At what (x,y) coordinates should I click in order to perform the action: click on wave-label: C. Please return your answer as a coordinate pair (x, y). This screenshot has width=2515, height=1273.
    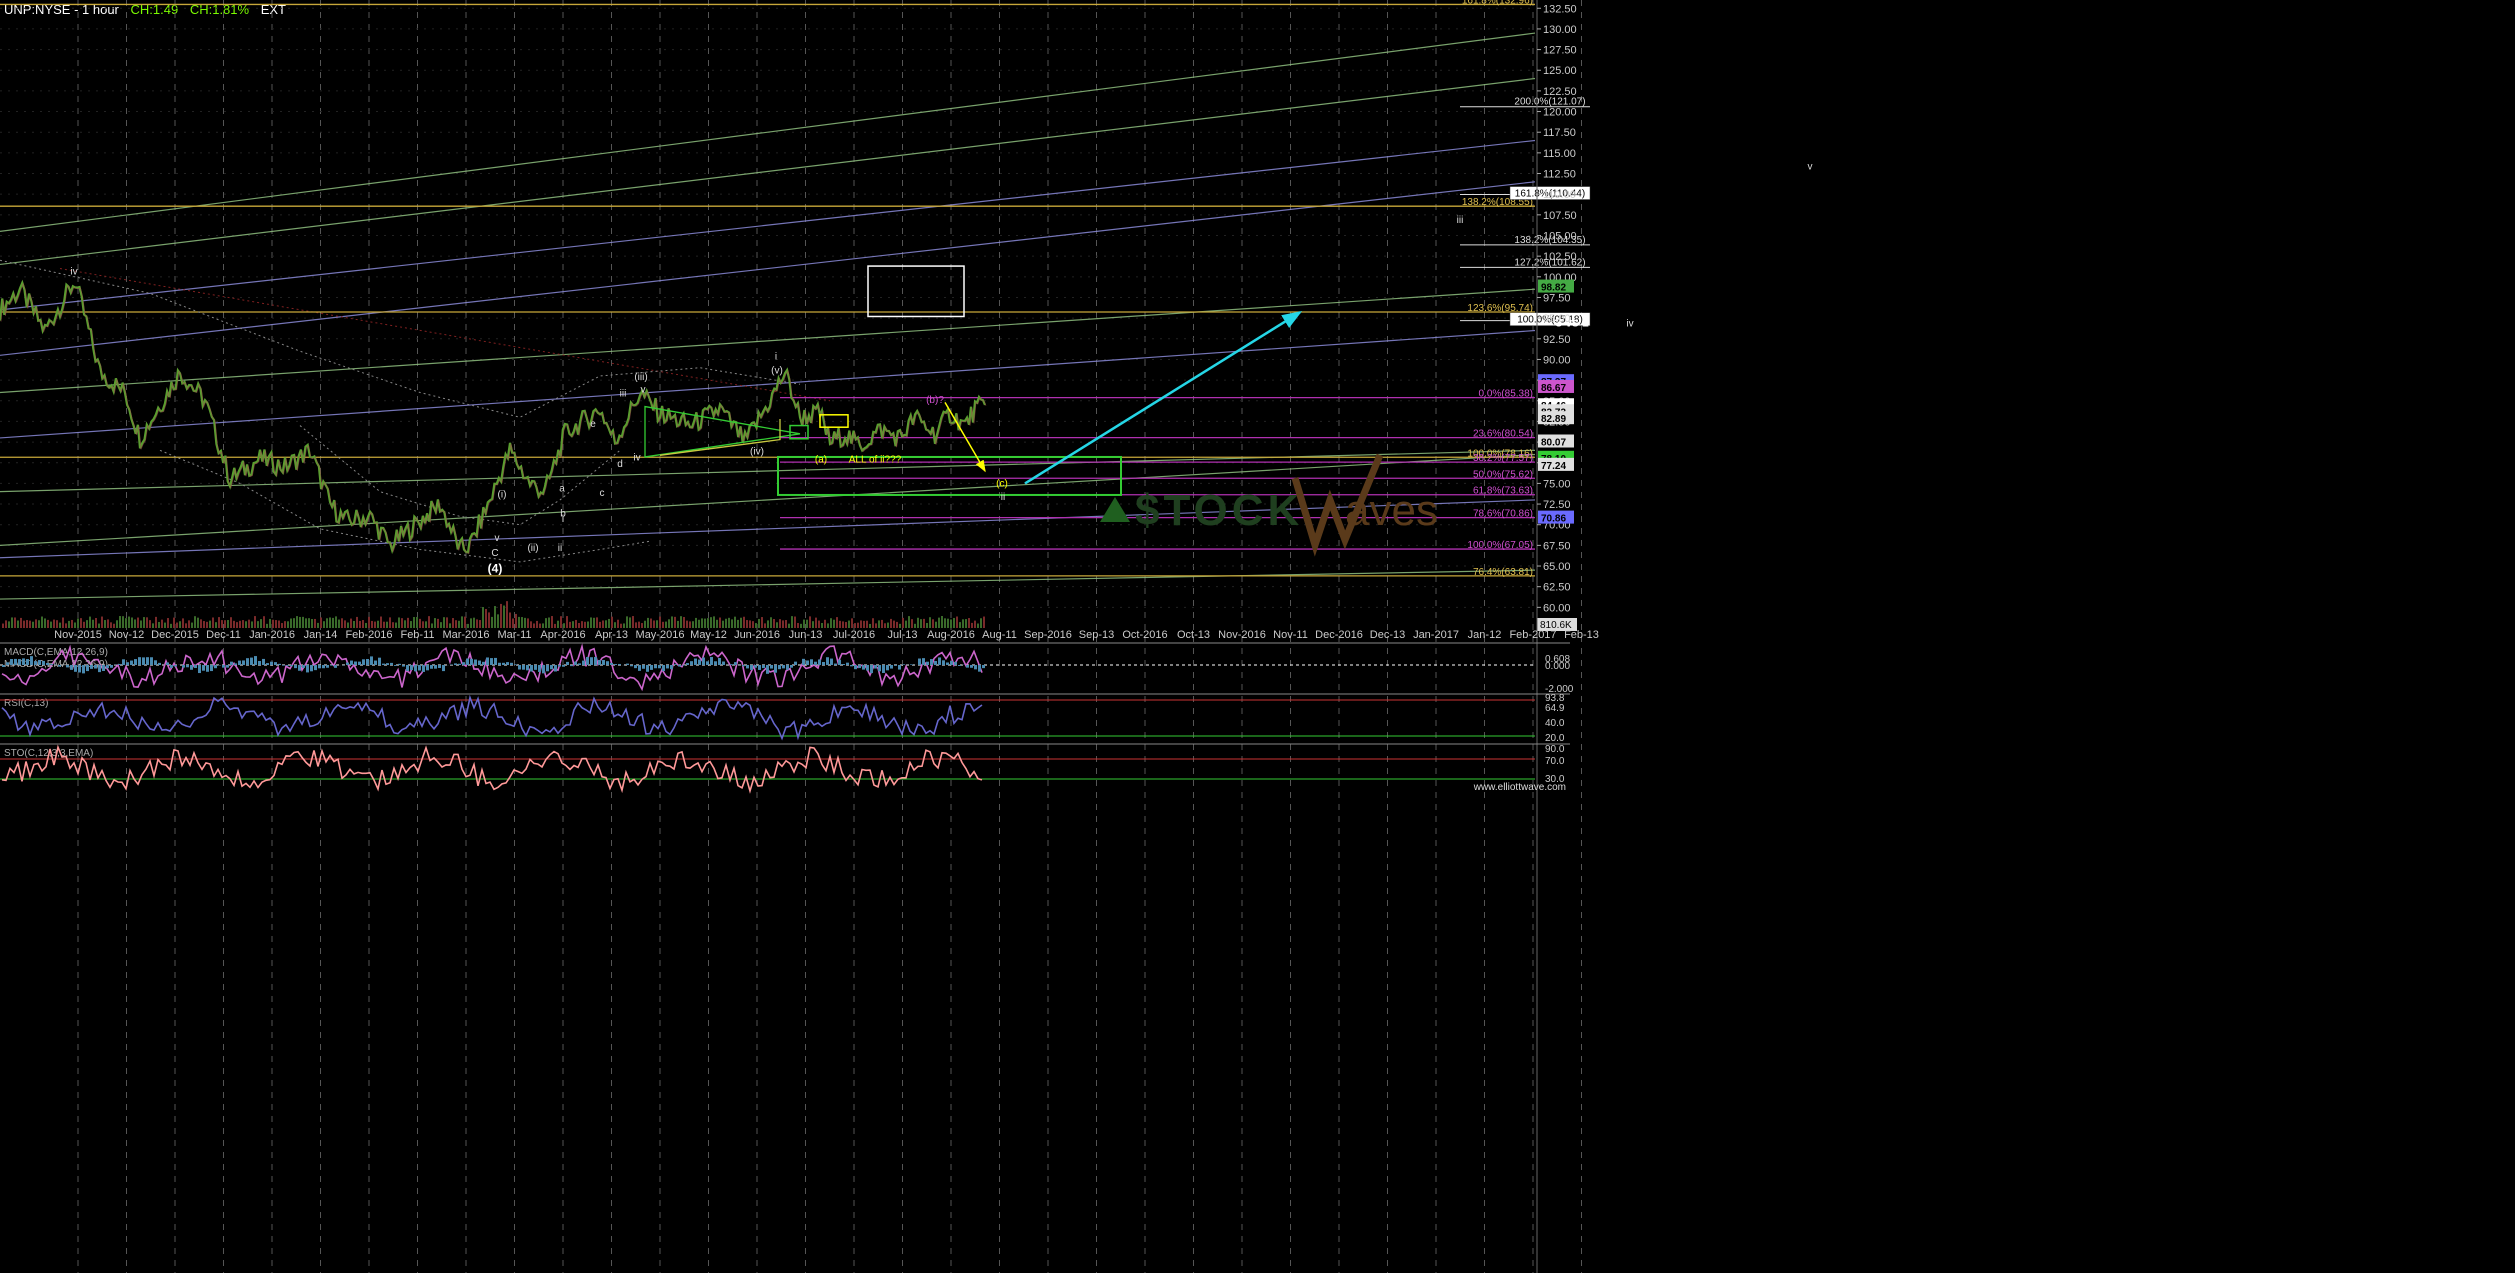
    Looking at the image, I should click on (494, 553).